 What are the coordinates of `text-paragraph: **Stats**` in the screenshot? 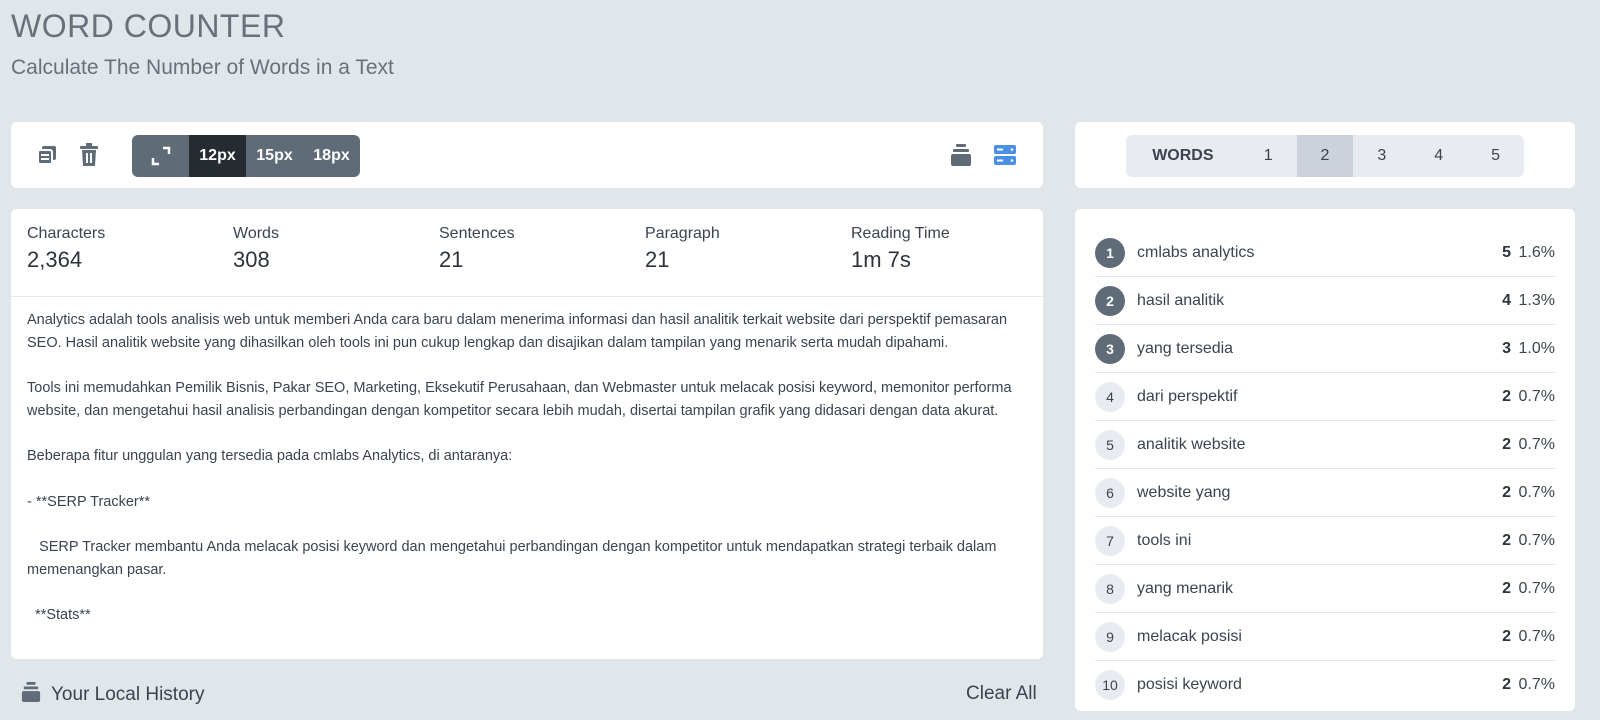 It's located at (59, 615).